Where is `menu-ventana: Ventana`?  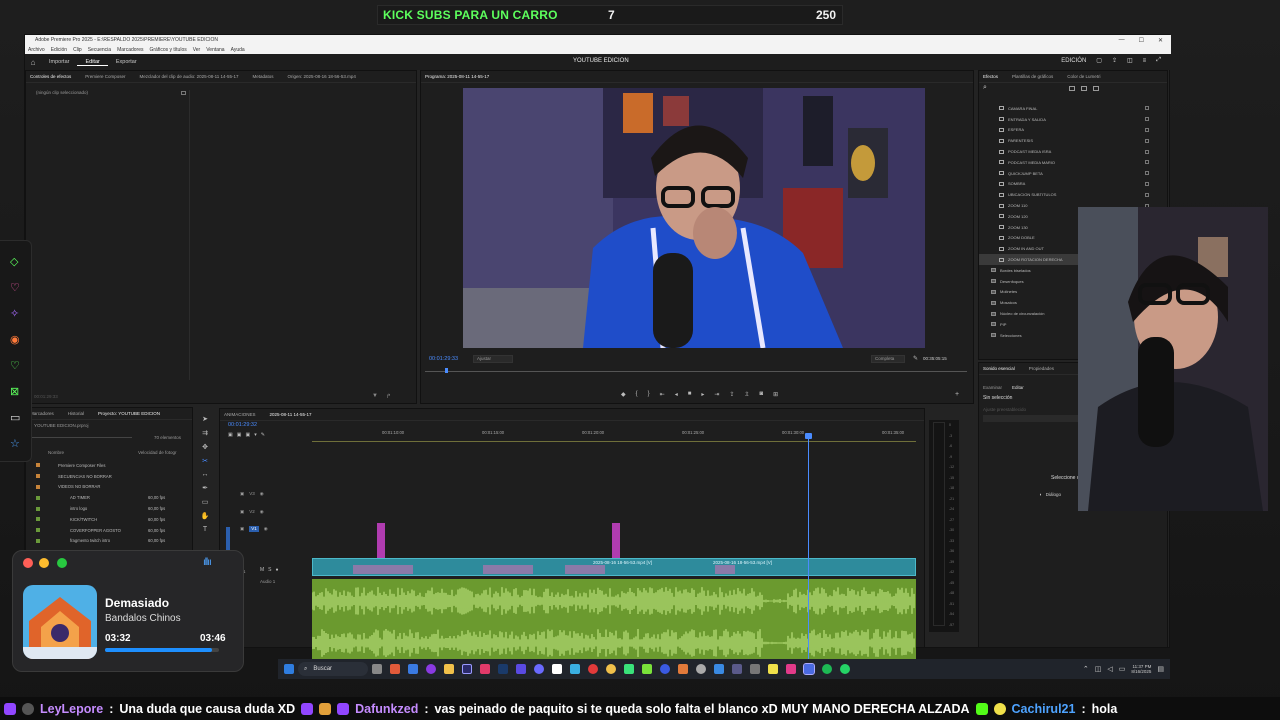
menu-ventana: Ventana is located at coordinates (215, 50).